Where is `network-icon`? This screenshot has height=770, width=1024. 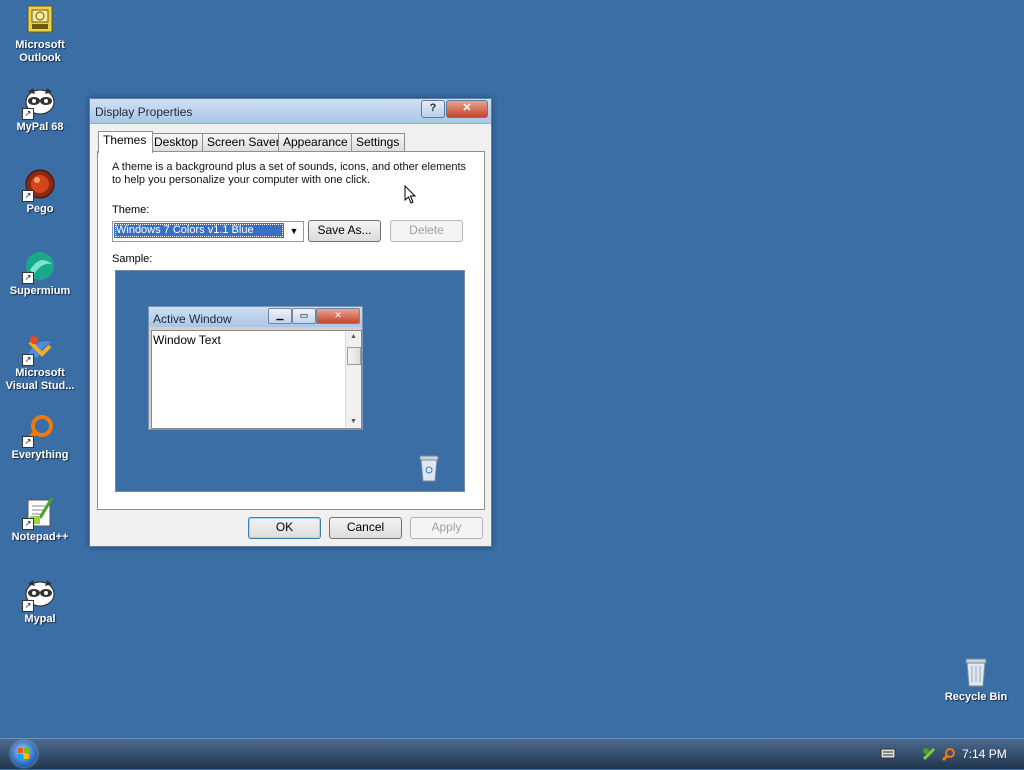 network-icon is located at coordinates (929, 755).